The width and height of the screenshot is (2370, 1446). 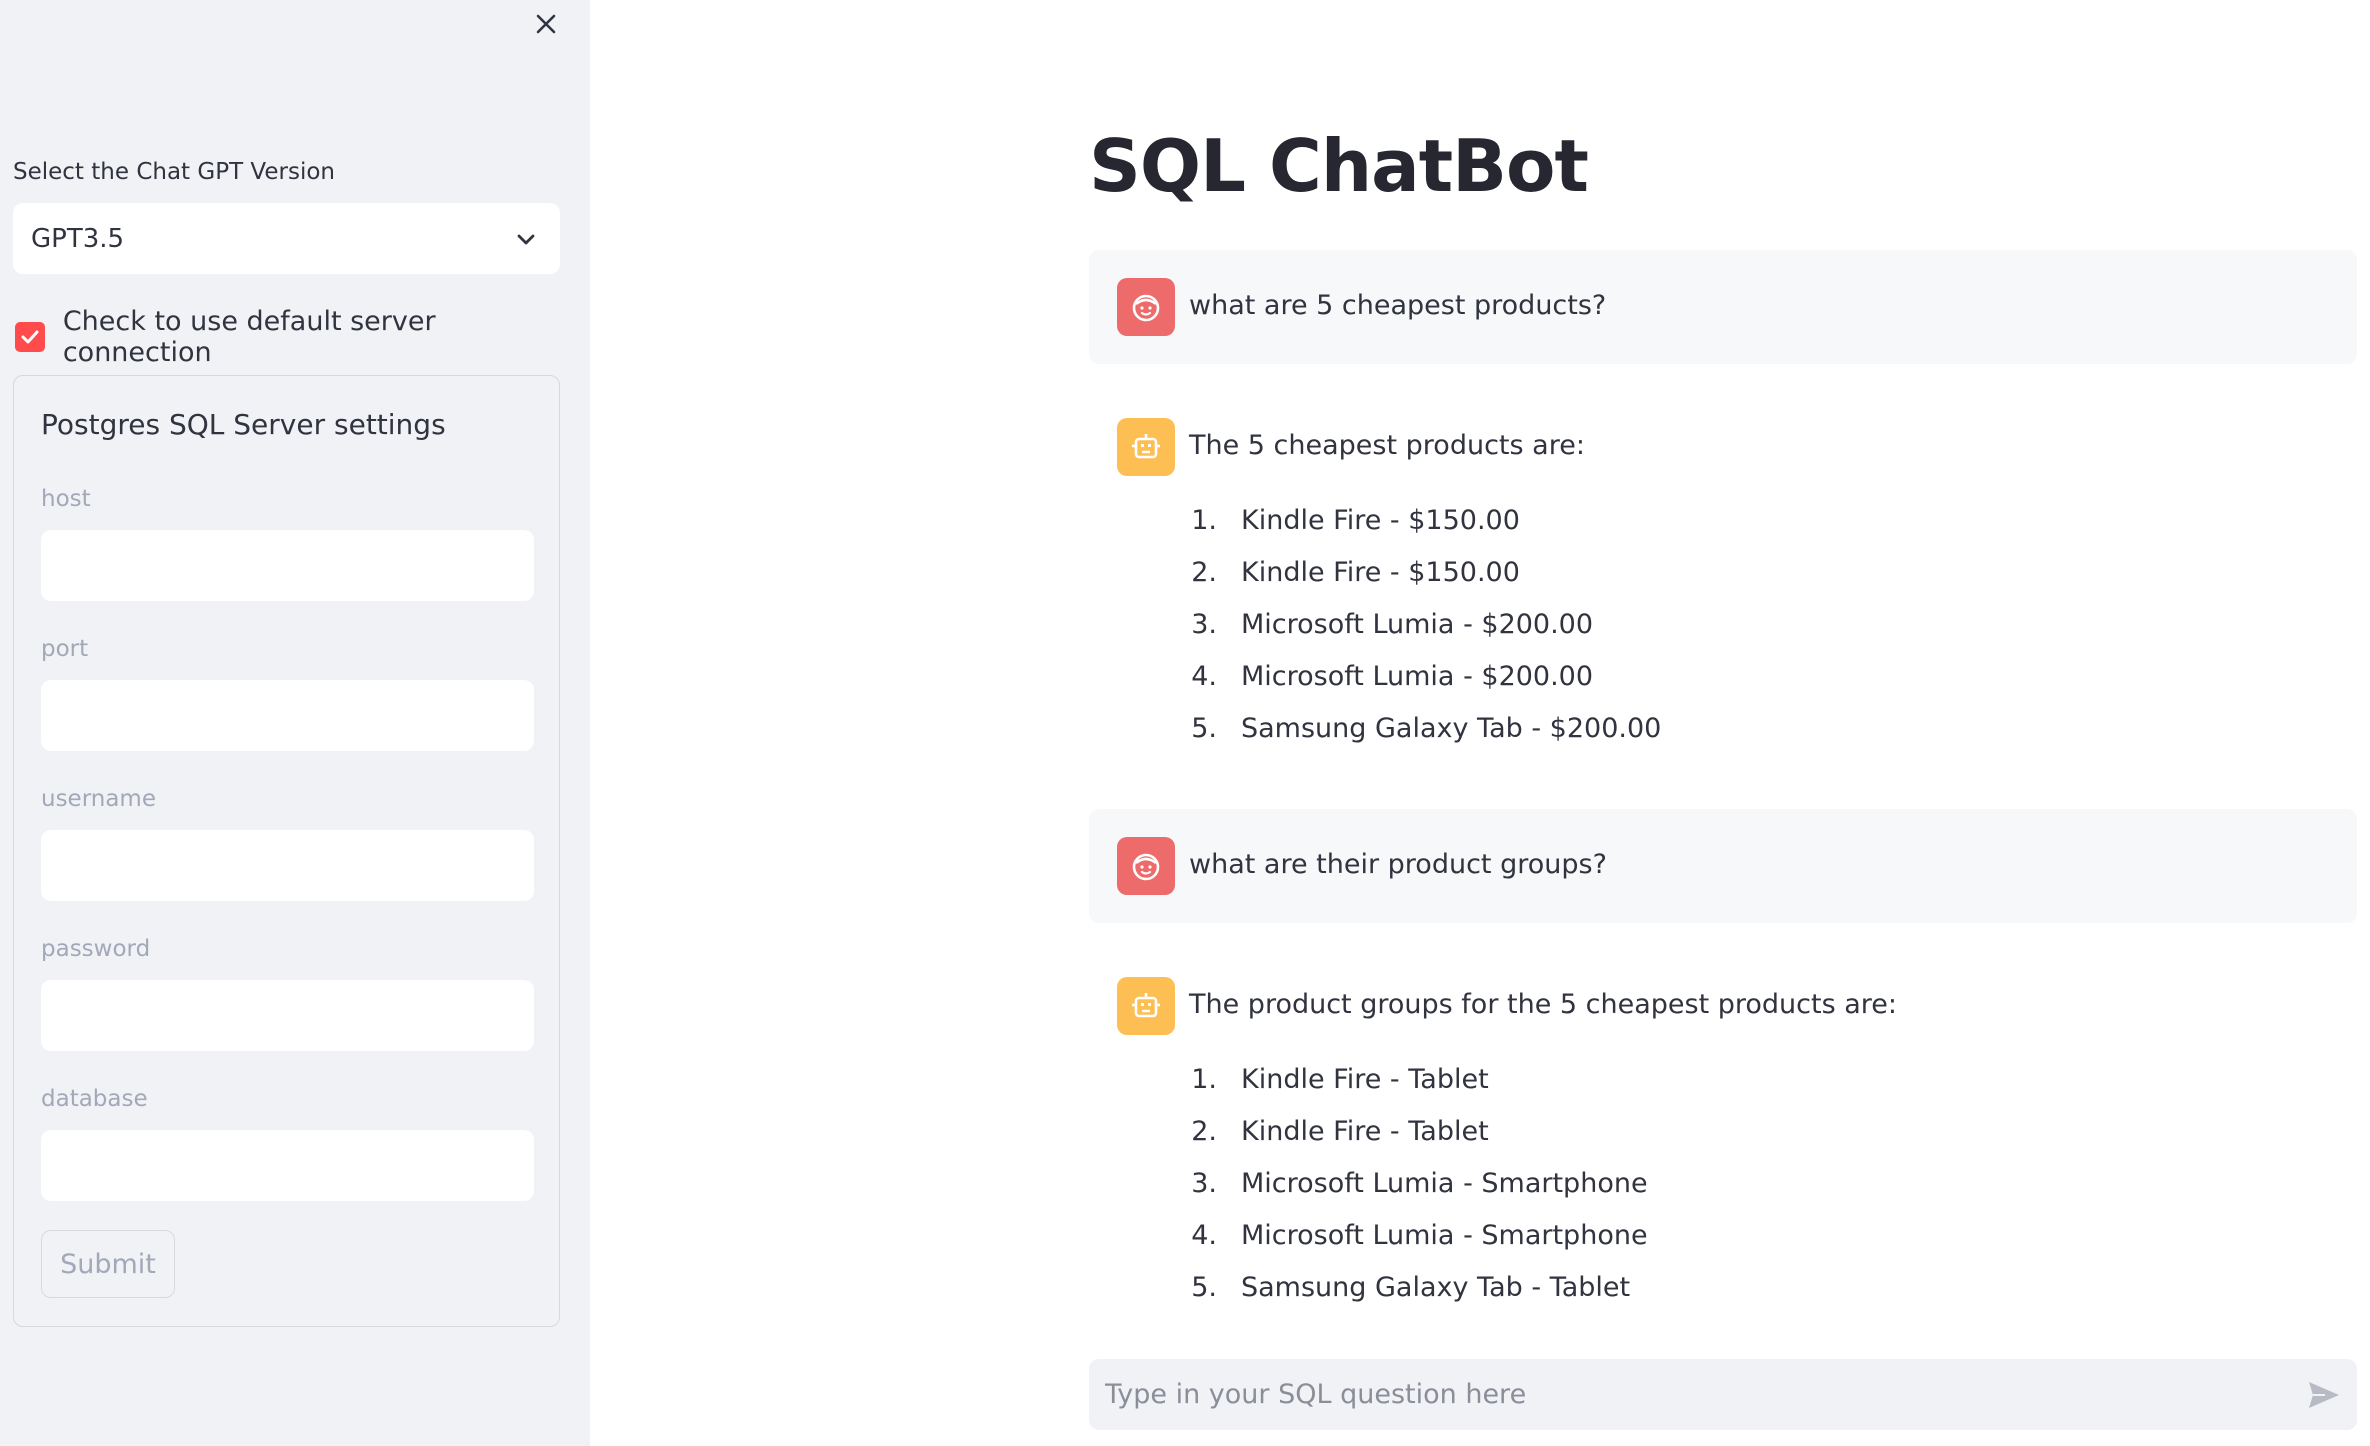 I want to click on chat-message-user: what are 5 cheapest products?, so click(x=1723, y=307).